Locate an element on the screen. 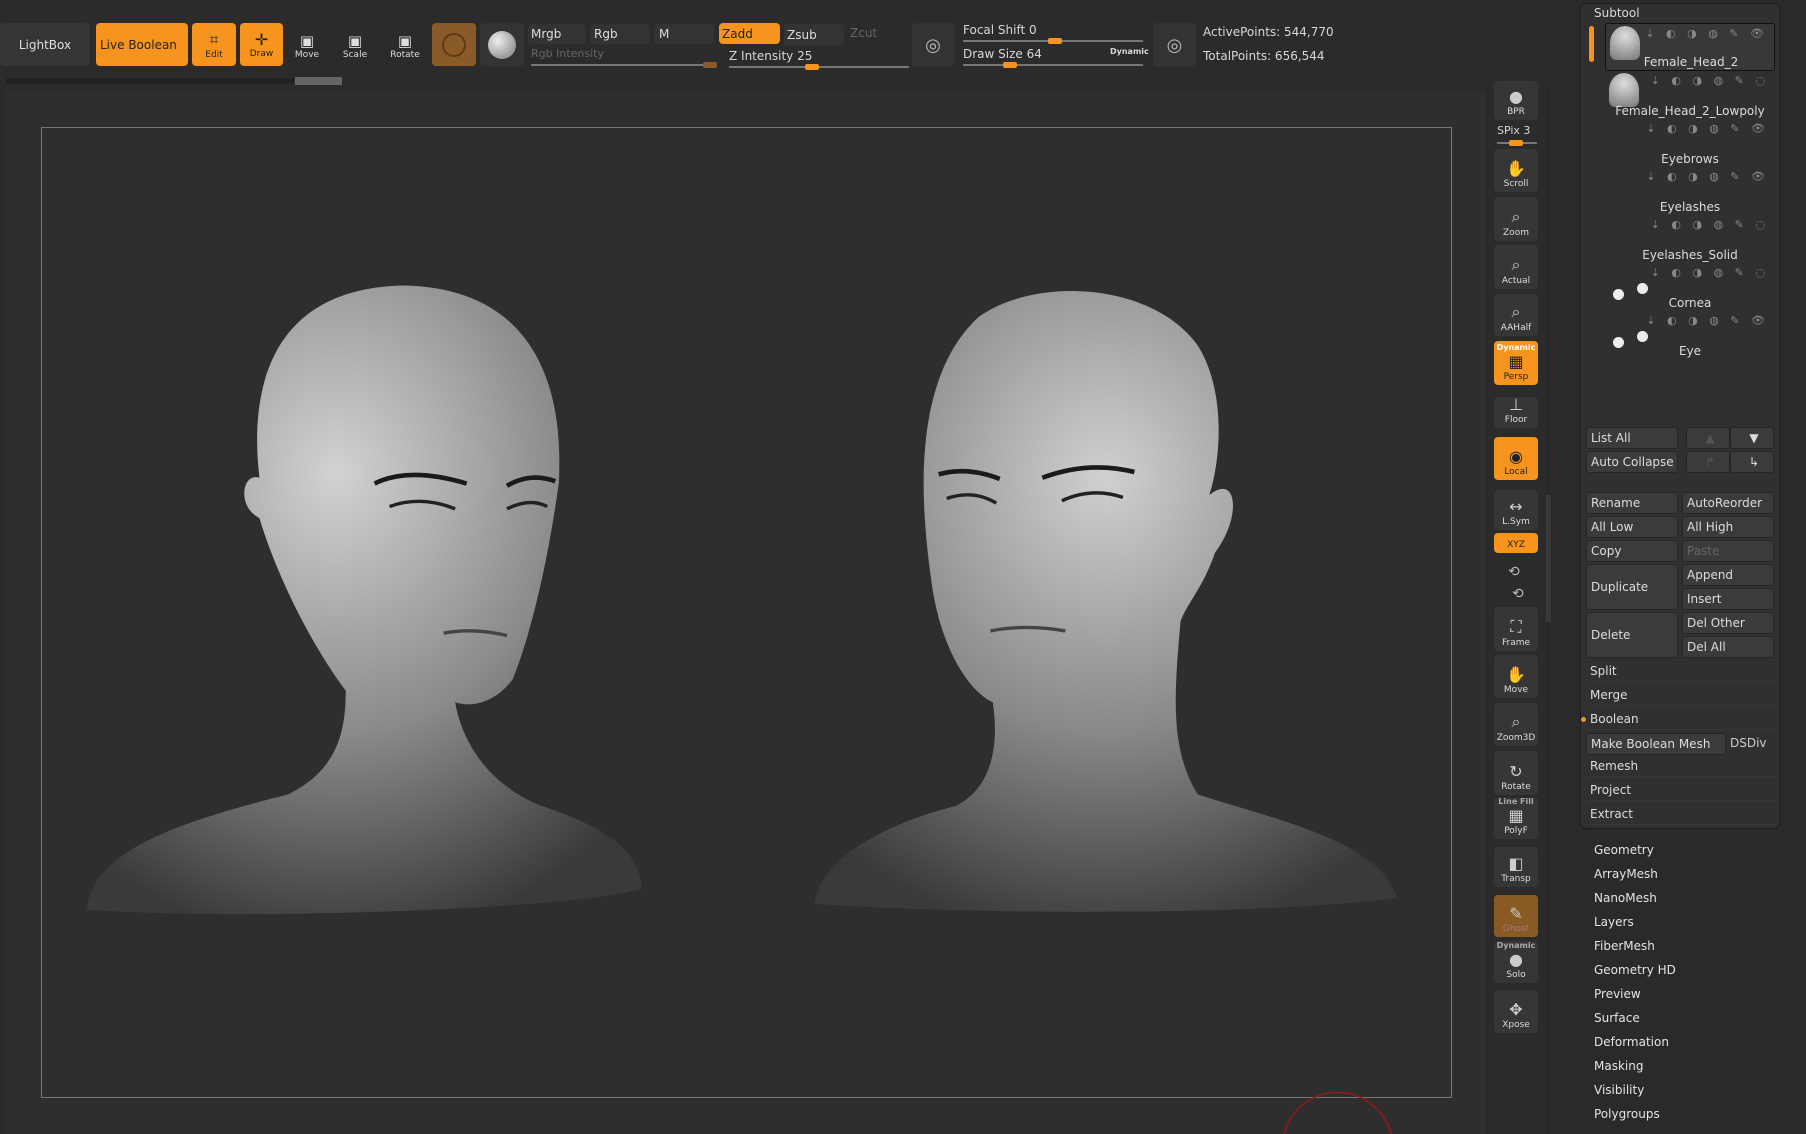 The height and width of the screenshot is (1134, 1806). subtool-name: Eye is located at coordinates (1690, 351).